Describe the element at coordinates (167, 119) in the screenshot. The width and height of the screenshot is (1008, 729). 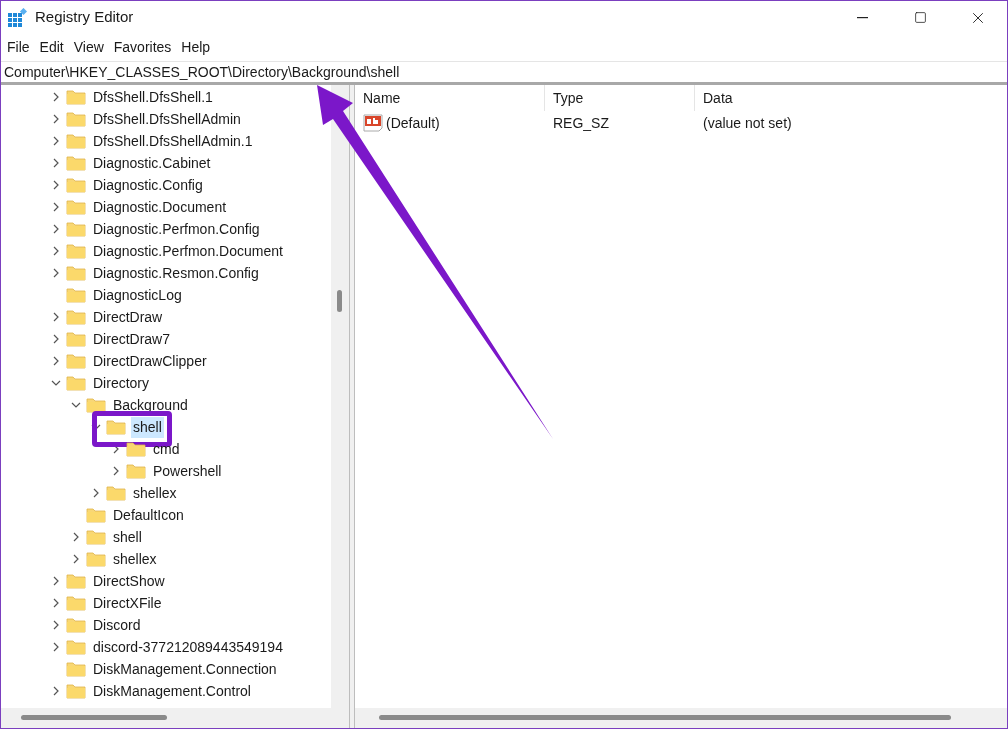
I see `tree-item: DfsShell.DfsShellAdmin` at that location.